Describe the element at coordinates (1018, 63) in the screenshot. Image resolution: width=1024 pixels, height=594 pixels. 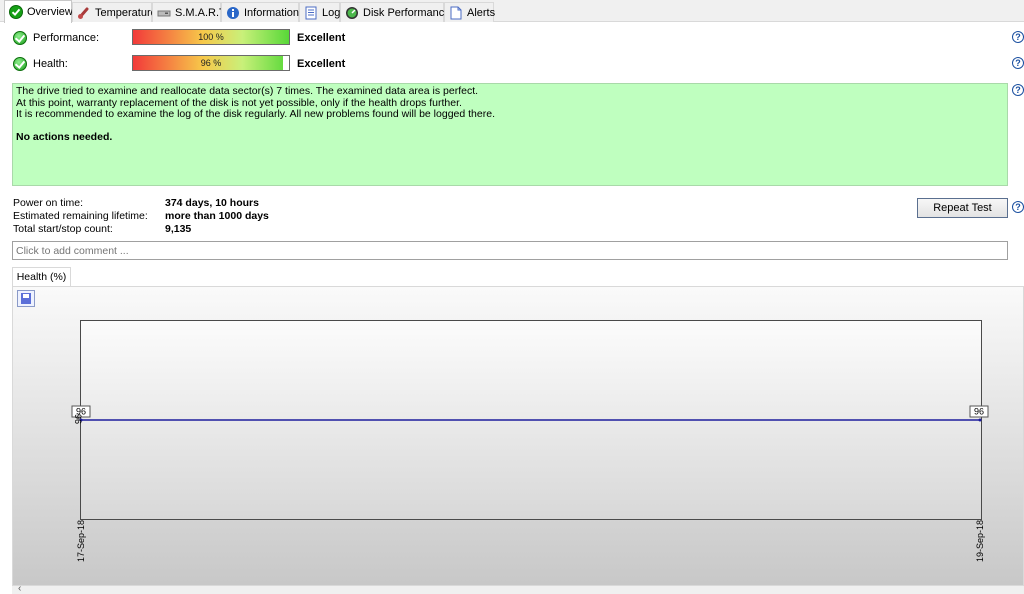
I see `health-help-icon: ?` at that location.